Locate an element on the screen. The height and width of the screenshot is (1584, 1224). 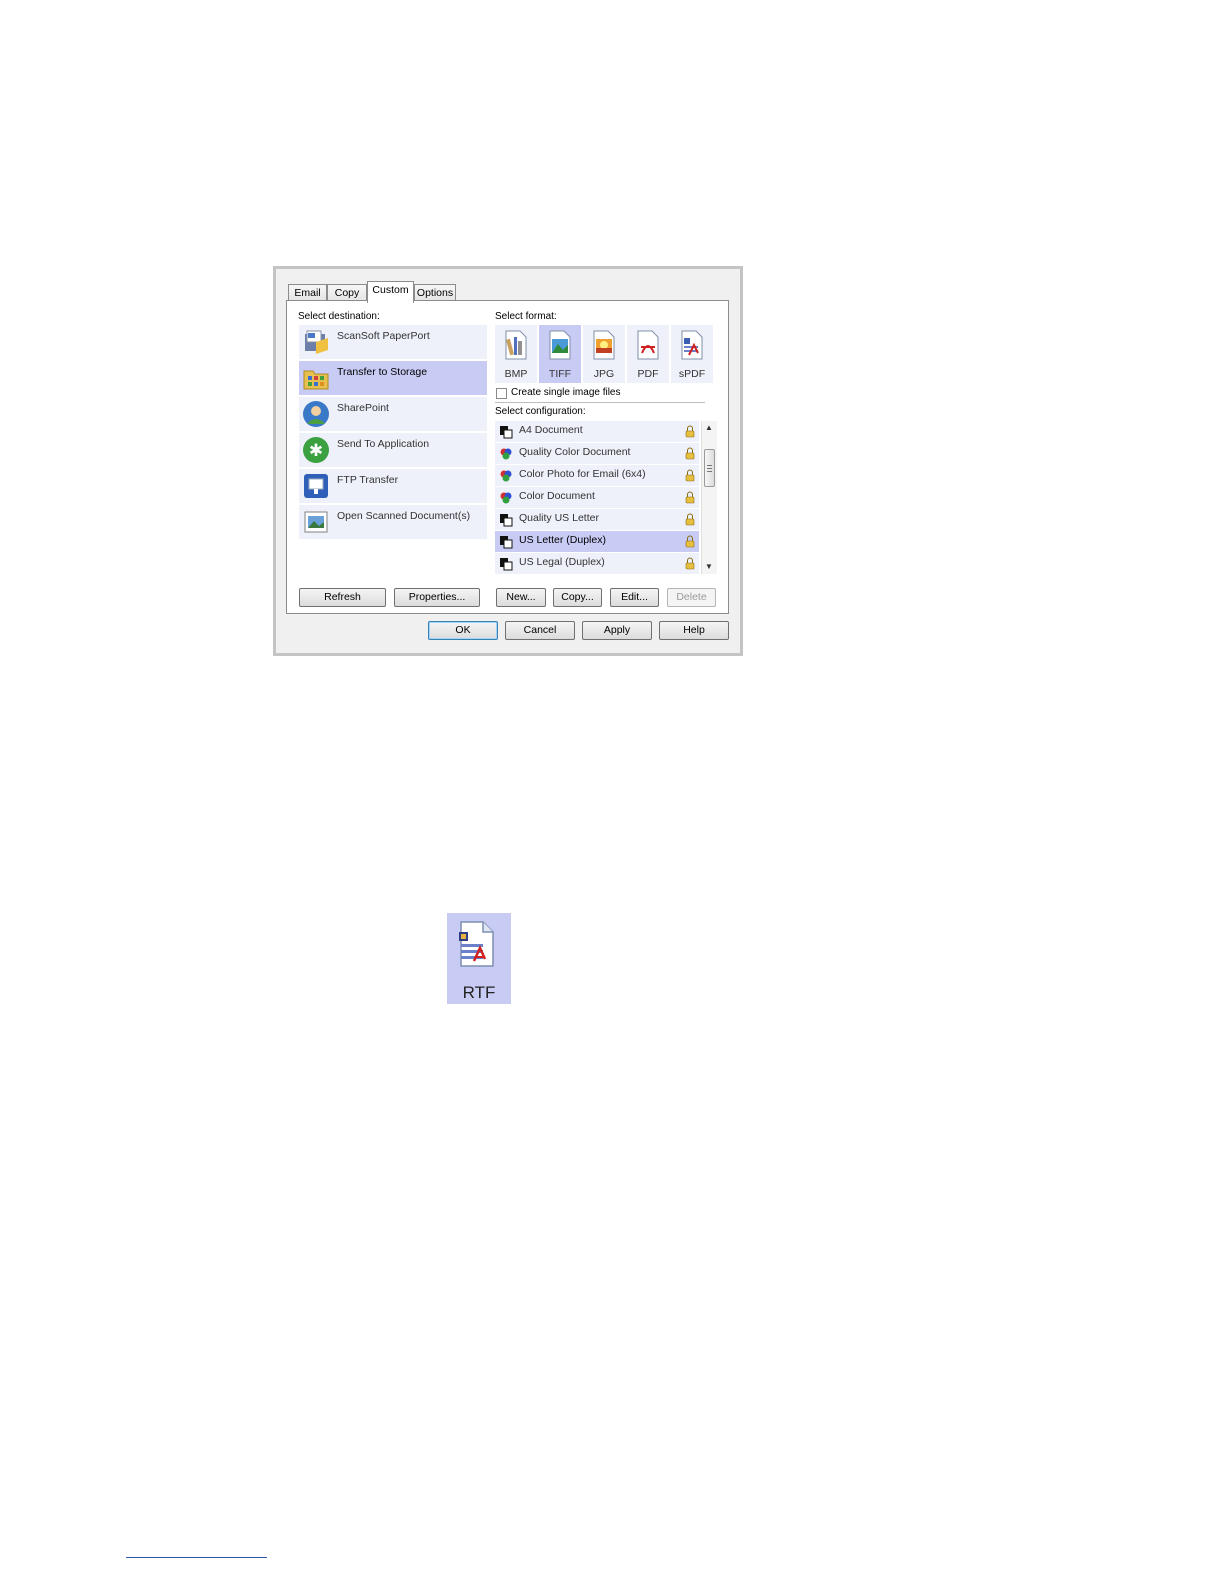
rtf-format-button: RTF is located at coordinates (479, 958).